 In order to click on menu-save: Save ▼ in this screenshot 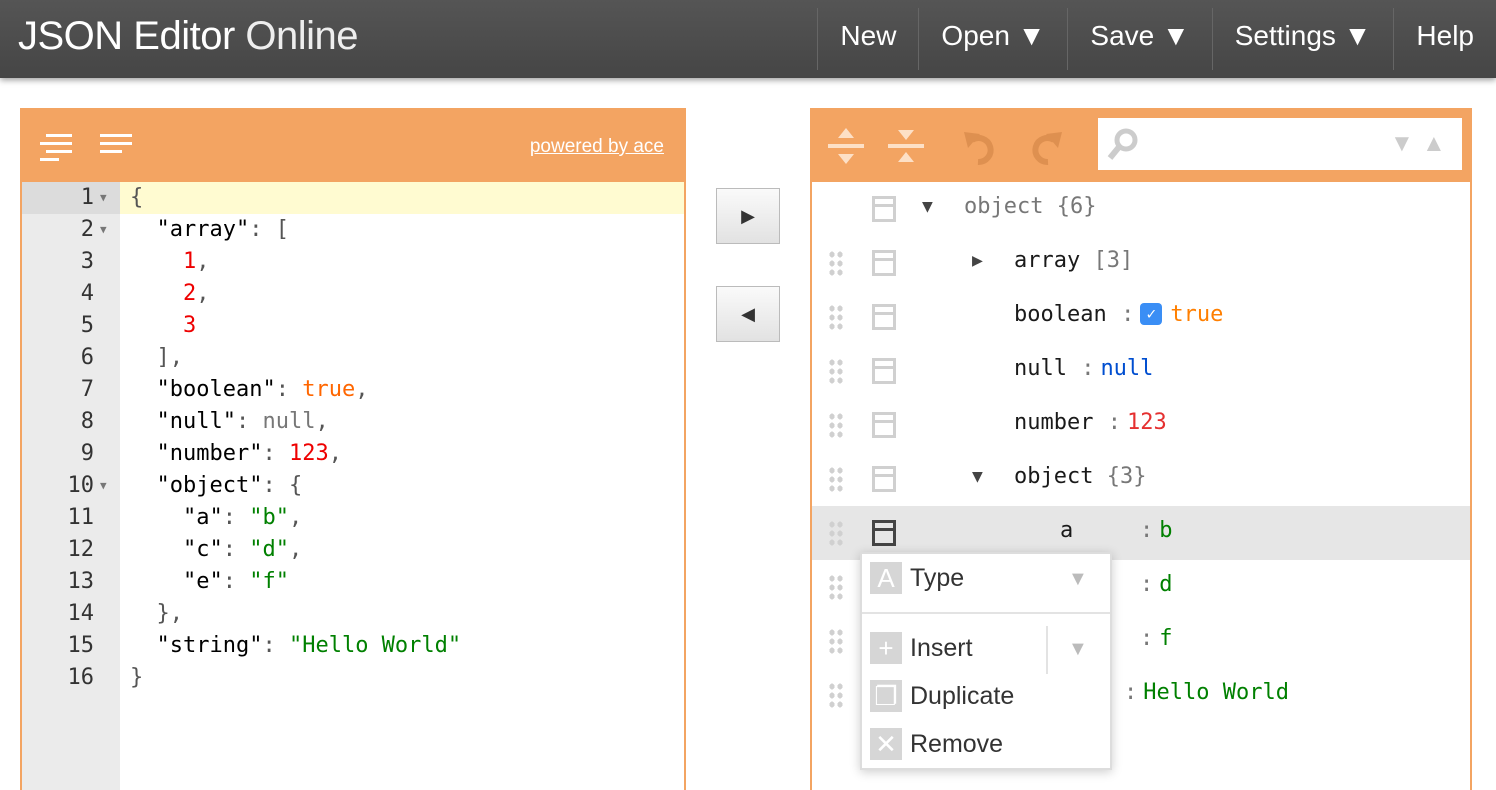, I will do `click(1139, 39)`.